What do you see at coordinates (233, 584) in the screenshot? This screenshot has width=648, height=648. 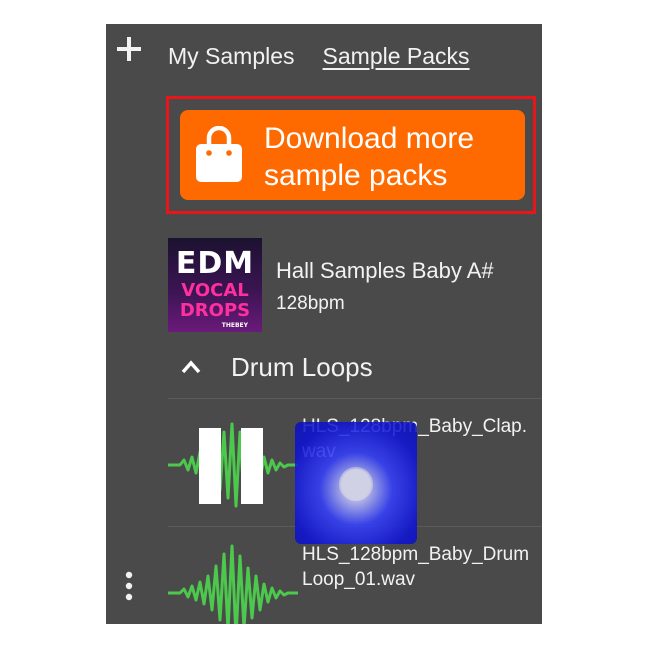 I see `waveform-icon` at bounding box center [233, 584].